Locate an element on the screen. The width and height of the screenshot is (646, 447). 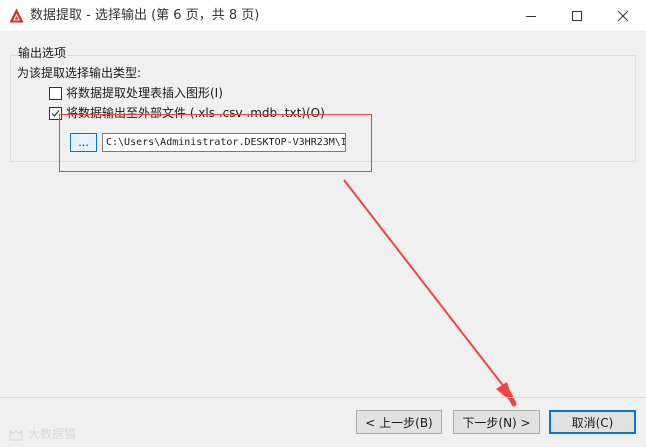
output-path-field: C:\Users\Administrator.DESKTOP-V3HR23M\I is located at coordinates (224, 142).